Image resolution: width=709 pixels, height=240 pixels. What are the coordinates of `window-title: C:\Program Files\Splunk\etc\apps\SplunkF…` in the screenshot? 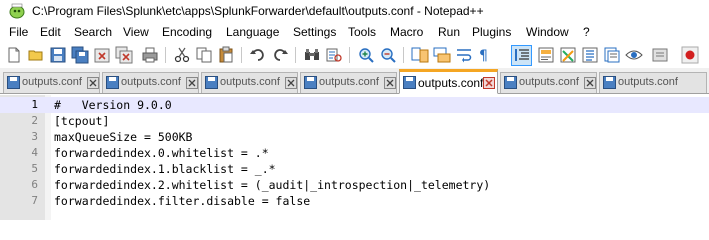 It's located at (258, 11).